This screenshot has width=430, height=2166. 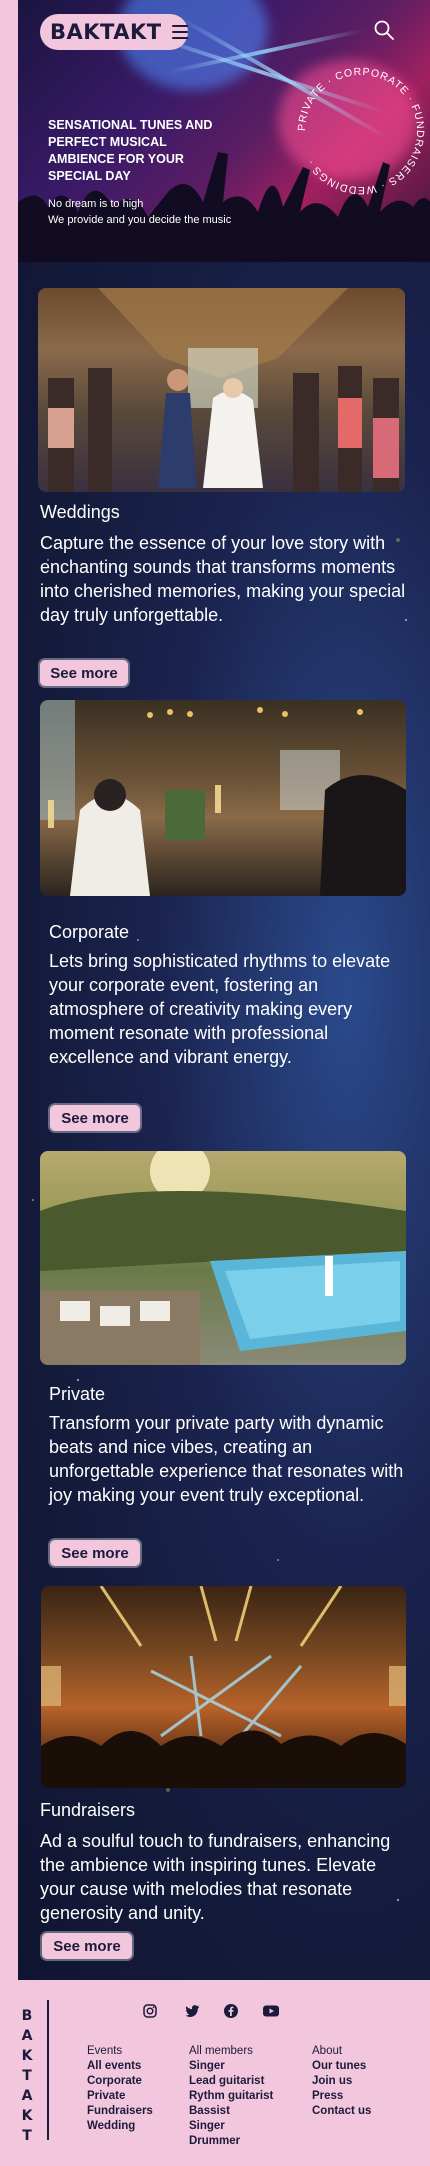 I want to click on private-image, so click(x=223, y=1258).